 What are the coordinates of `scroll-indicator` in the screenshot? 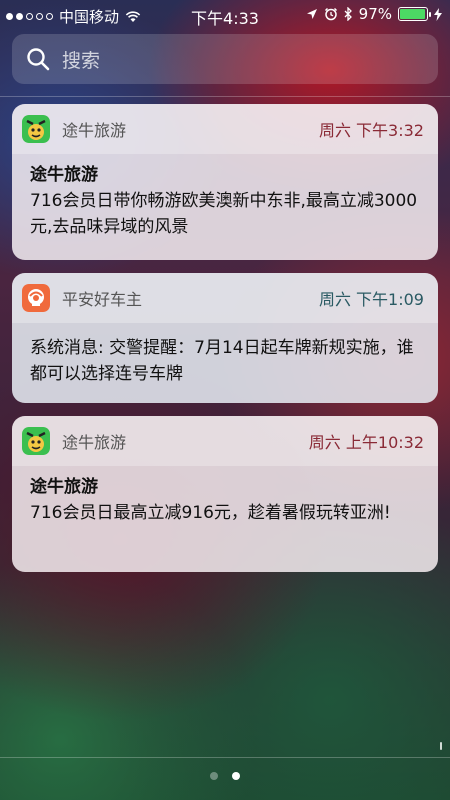 It's located at (441, 746).